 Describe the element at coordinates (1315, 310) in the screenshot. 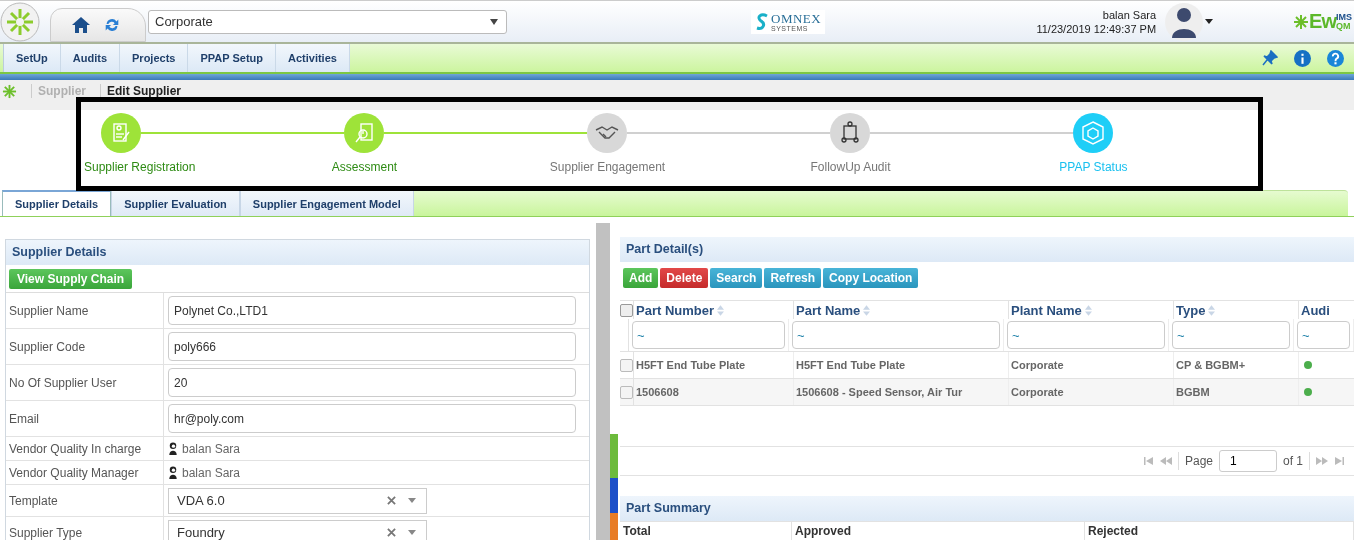

I see `column-header: Audi` at that location.